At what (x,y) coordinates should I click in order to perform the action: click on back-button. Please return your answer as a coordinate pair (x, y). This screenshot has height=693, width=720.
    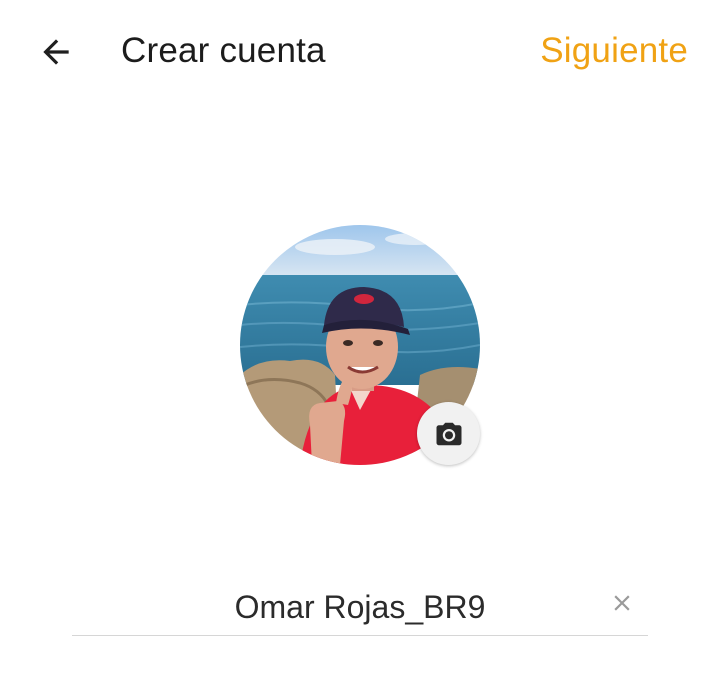
    Looking at the image, I should click on (56, 52).